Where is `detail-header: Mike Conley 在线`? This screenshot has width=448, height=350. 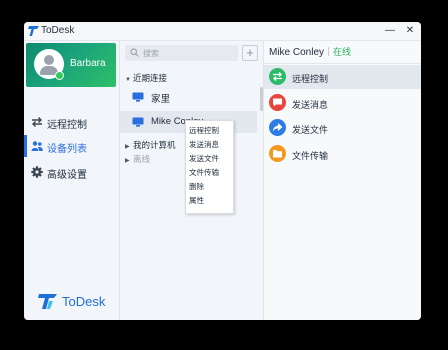
detail-header: Mike Conley 在线 is located at coordinates (310, 51).